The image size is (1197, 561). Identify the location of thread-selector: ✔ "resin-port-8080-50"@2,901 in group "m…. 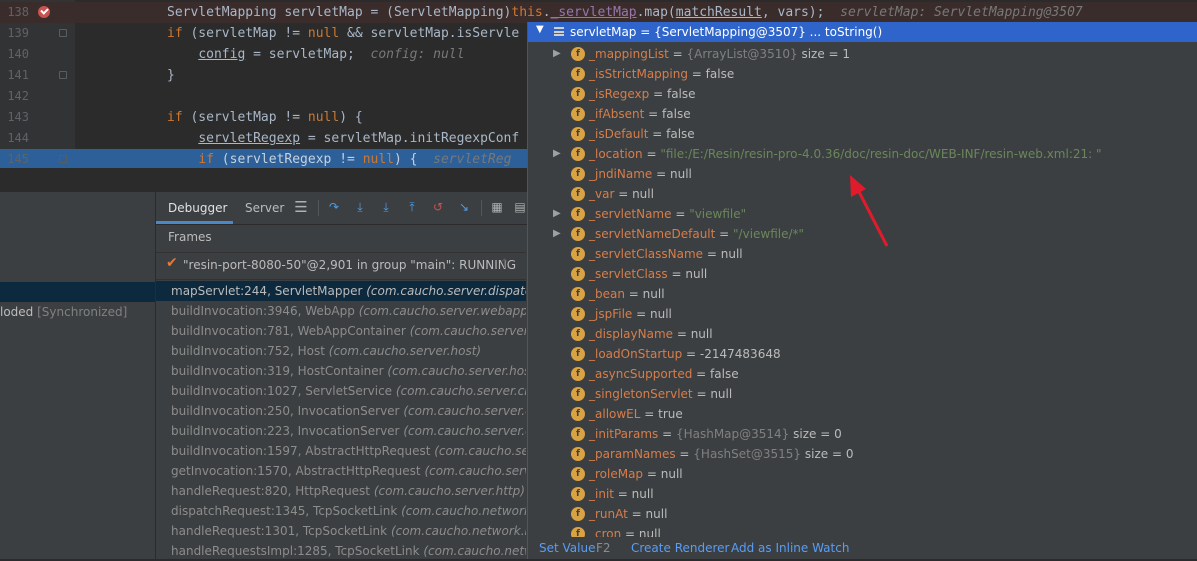
(341, 266).